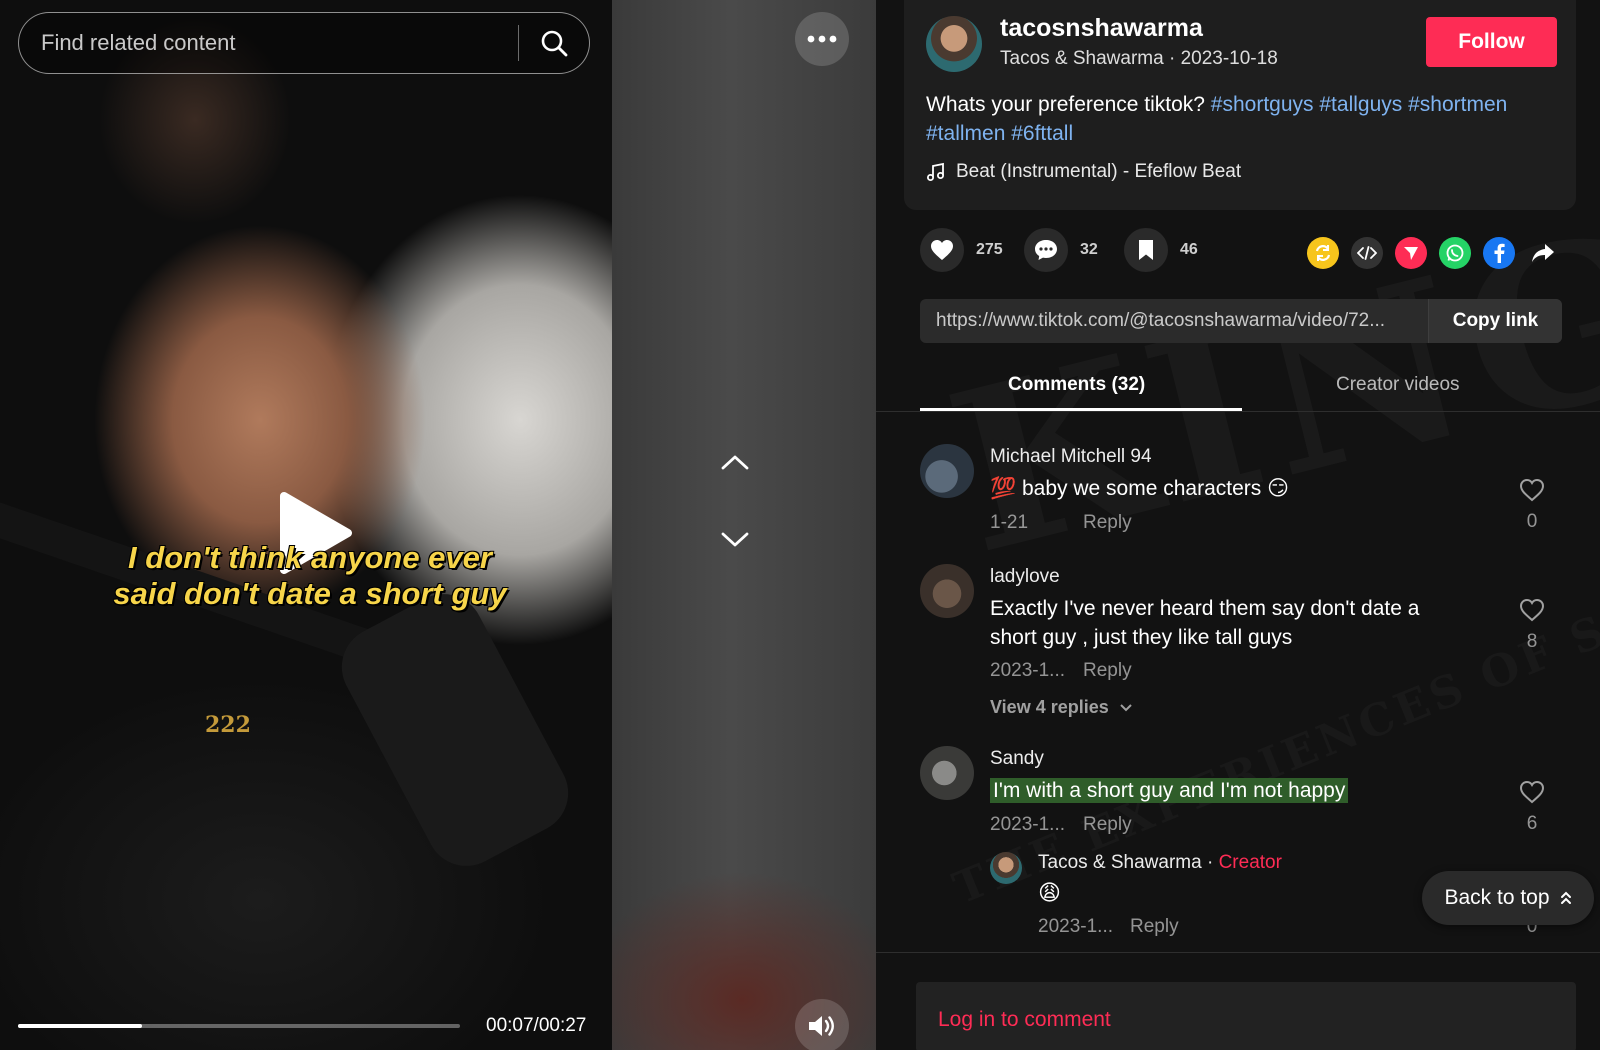  Describe the element at coordinates (965, 133) in the screenshot. I see `hashtag-link: #tallmen` at that location.